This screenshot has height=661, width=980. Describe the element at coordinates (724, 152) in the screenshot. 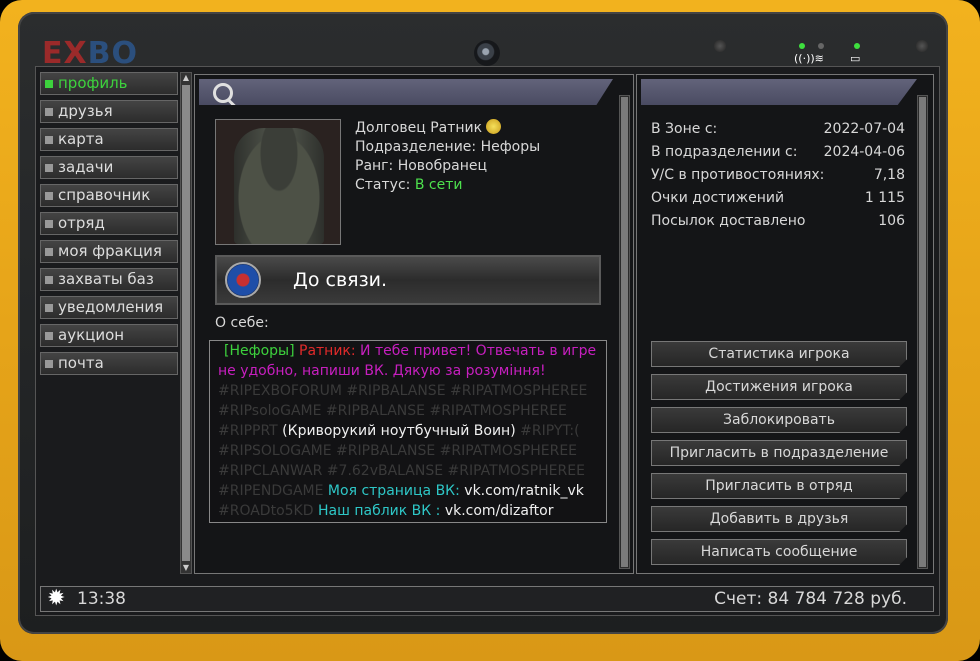

I see `stat-label: В подразделении с:` at that location.